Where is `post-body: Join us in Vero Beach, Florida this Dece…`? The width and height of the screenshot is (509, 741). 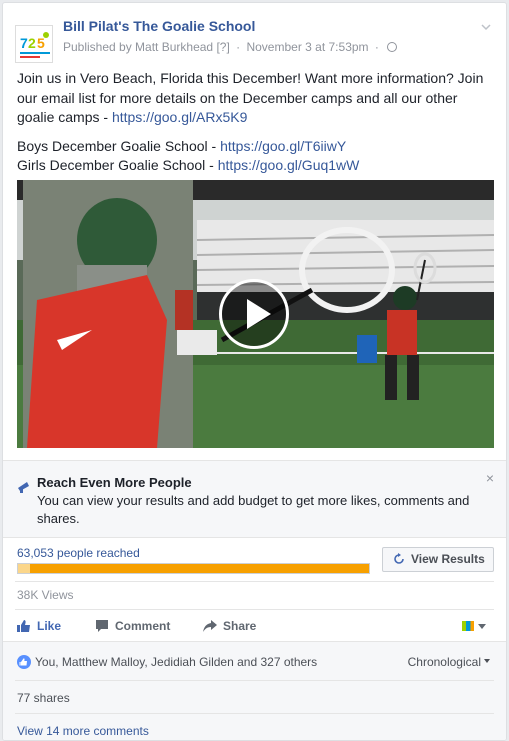 post-body: Join us in Vero Beach, Florida this Dece… is located at coordinates (256, 127).